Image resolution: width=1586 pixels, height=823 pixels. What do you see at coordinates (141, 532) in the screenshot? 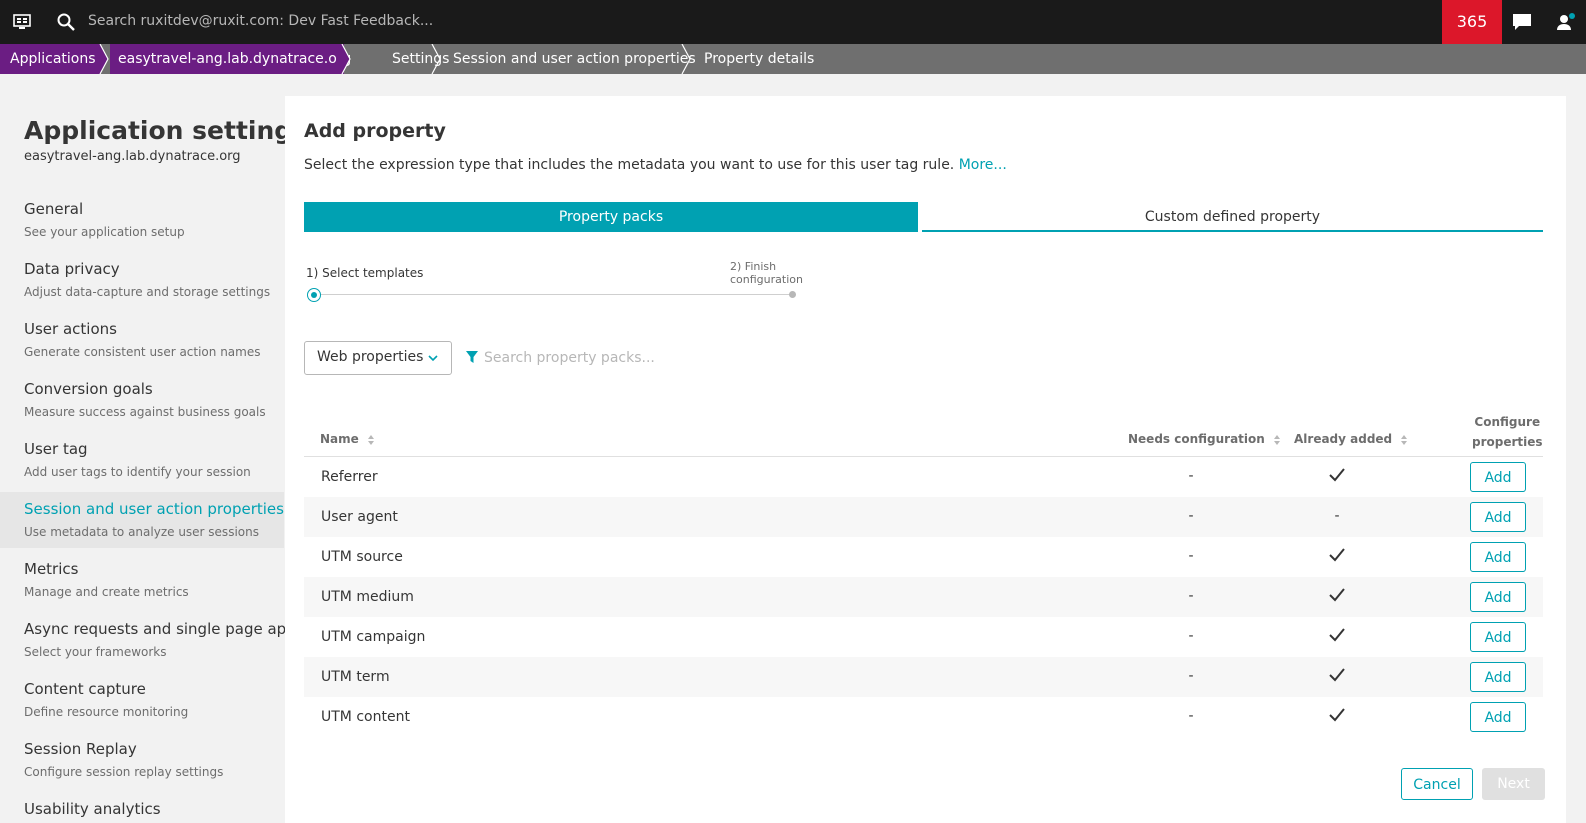
I see `sidebar-item-desc: Use metadata to analyze user sessions` at bounding box center [141, 532].